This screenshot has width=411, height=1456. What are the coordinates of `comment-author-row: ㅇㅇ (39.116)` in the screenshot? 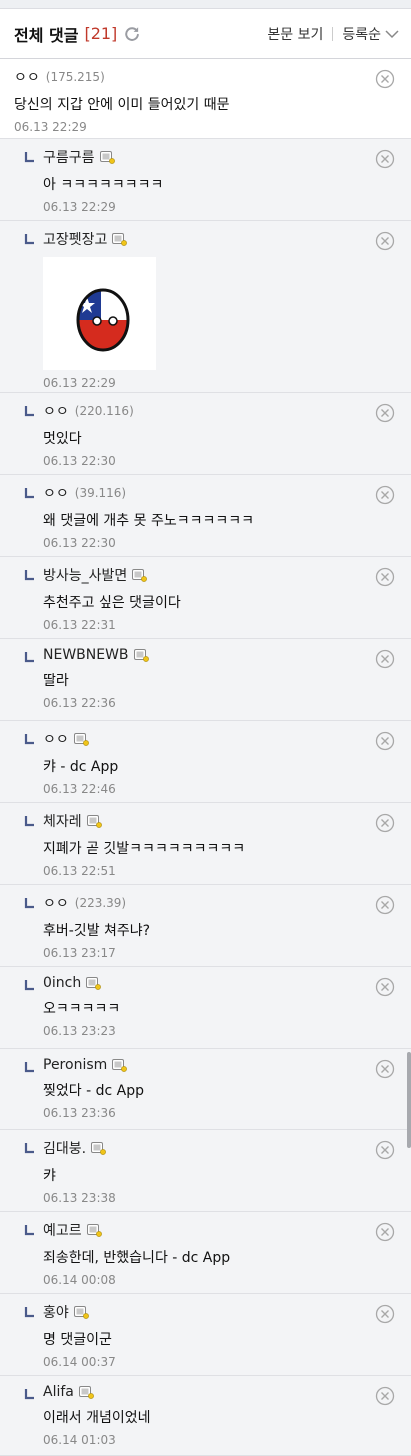 It's located at (227, 493).